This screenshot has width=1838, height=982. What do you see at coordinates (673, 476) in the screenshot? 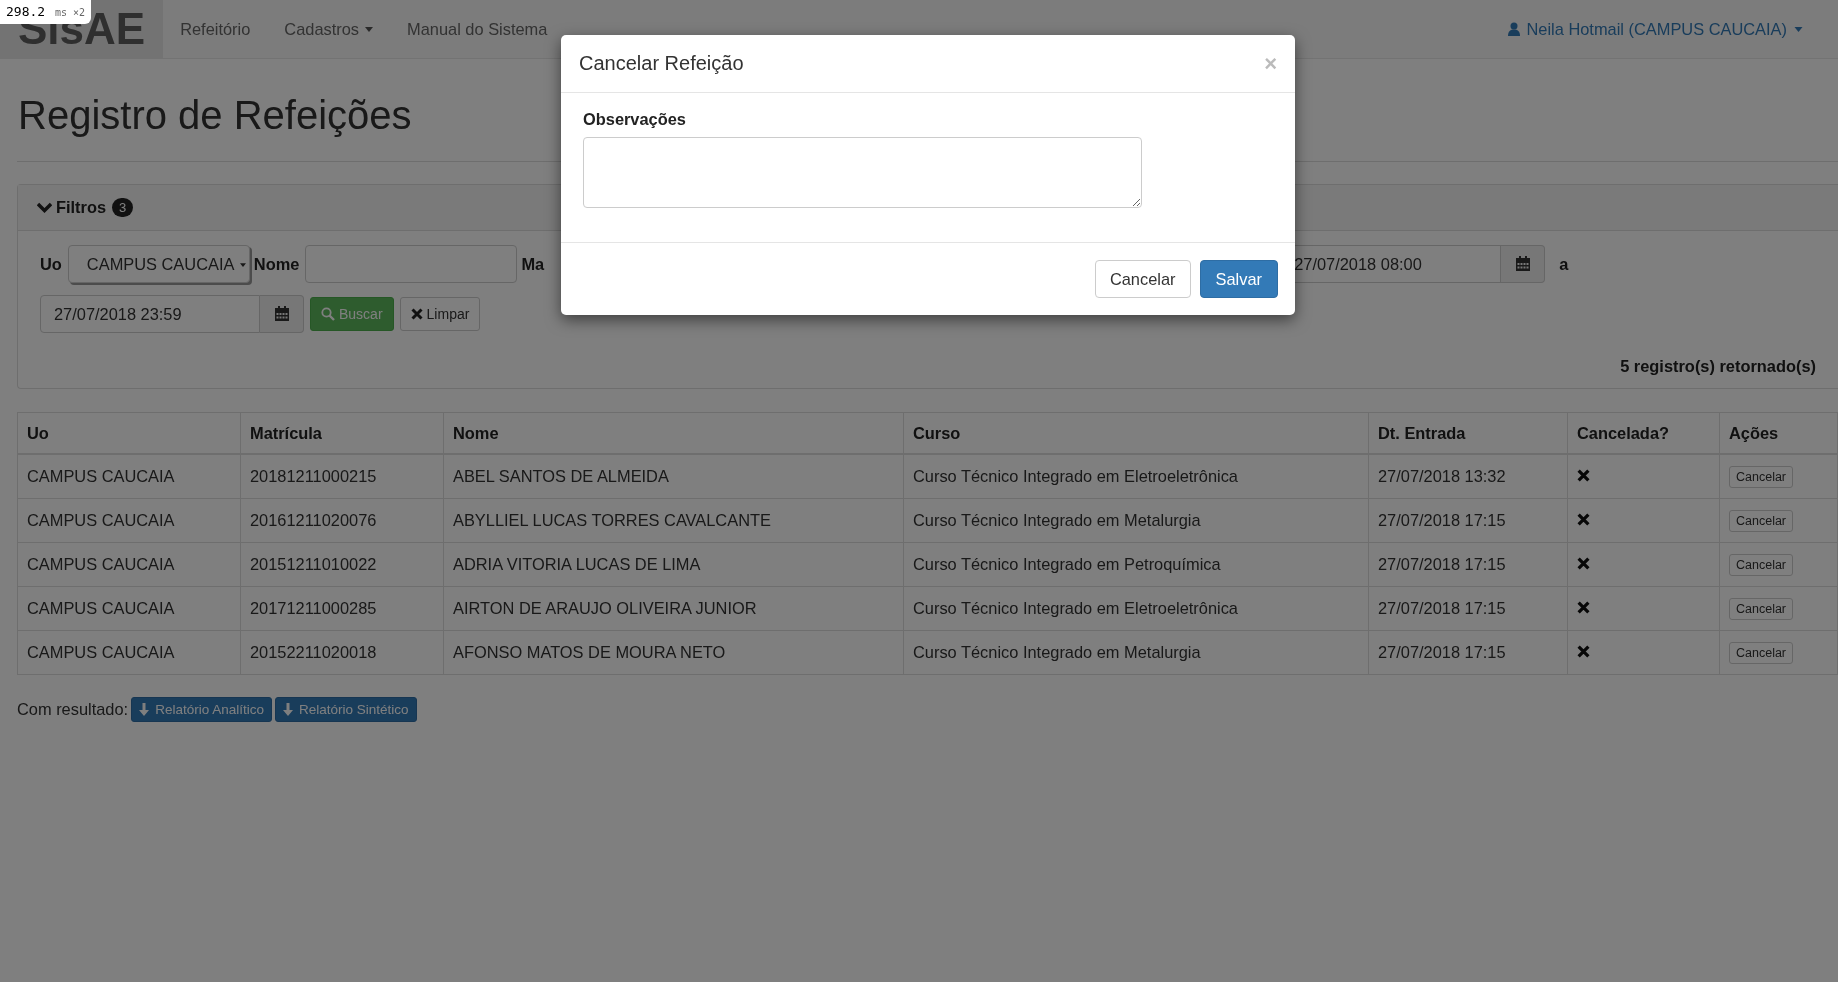
I see `table-cell: ABEL SANTOS DE ALMEIDA` at bounding box center [673, 476].